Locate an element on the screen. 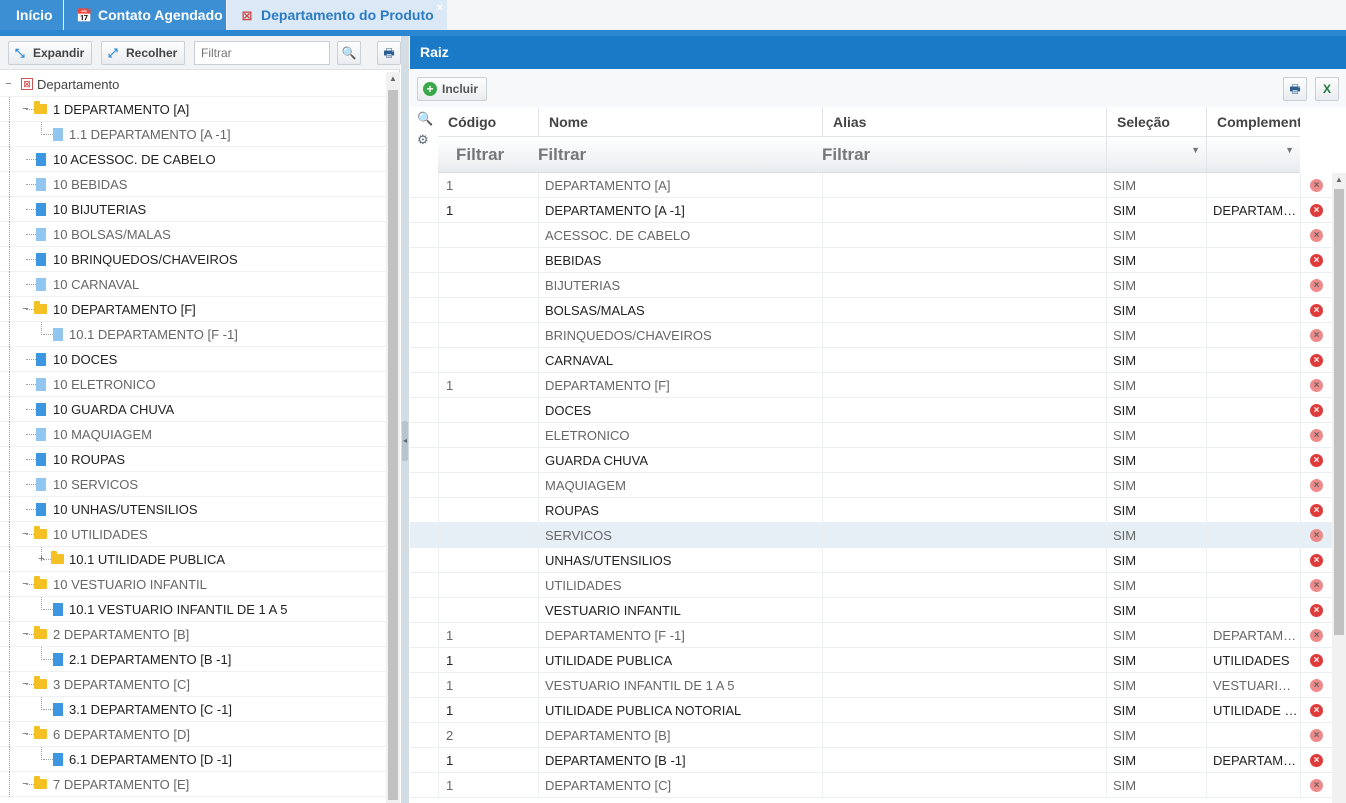  tree-item: 10 BOLSAS/MALAS is located at coordinates (193, 234).